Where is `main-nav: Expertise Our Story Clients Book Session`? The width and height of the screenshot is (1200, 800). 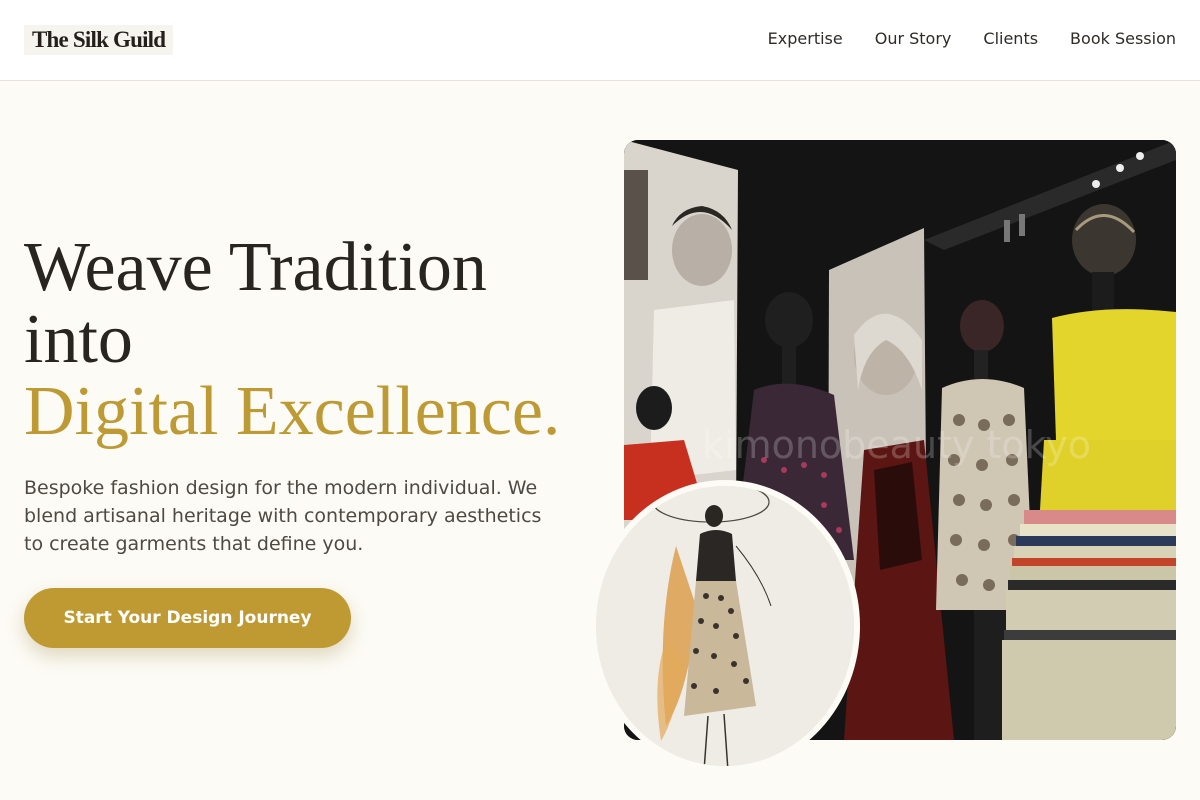 main-nav: Expertise Our Story Clients Book Session is located at coordinates (972, 39).